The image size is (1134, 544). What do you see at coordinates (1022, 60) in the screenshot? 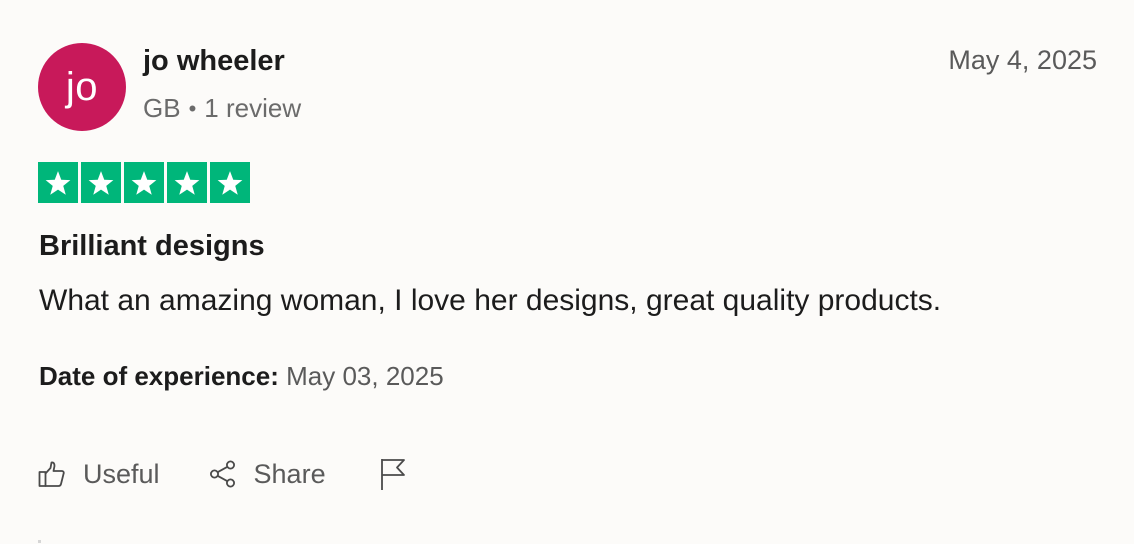
I see `review-date: May 4, 2025` at bounding box center [1022, 60].